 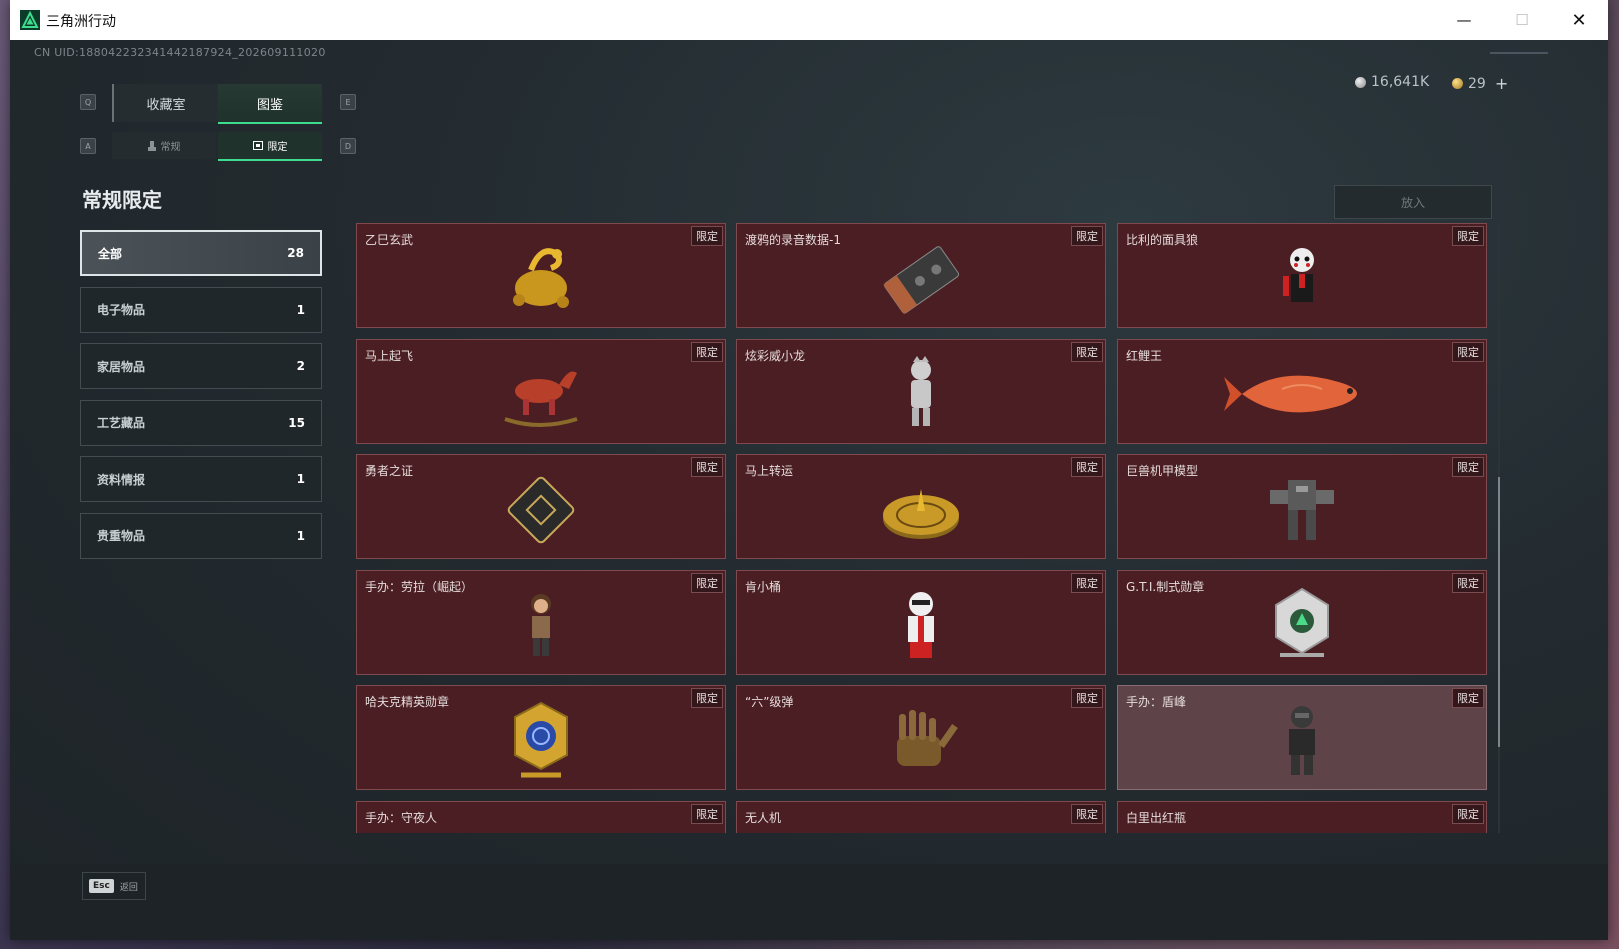 I want to click on collection-card: 巨兽机甲模型 限定, so click(x=1302, y=506).